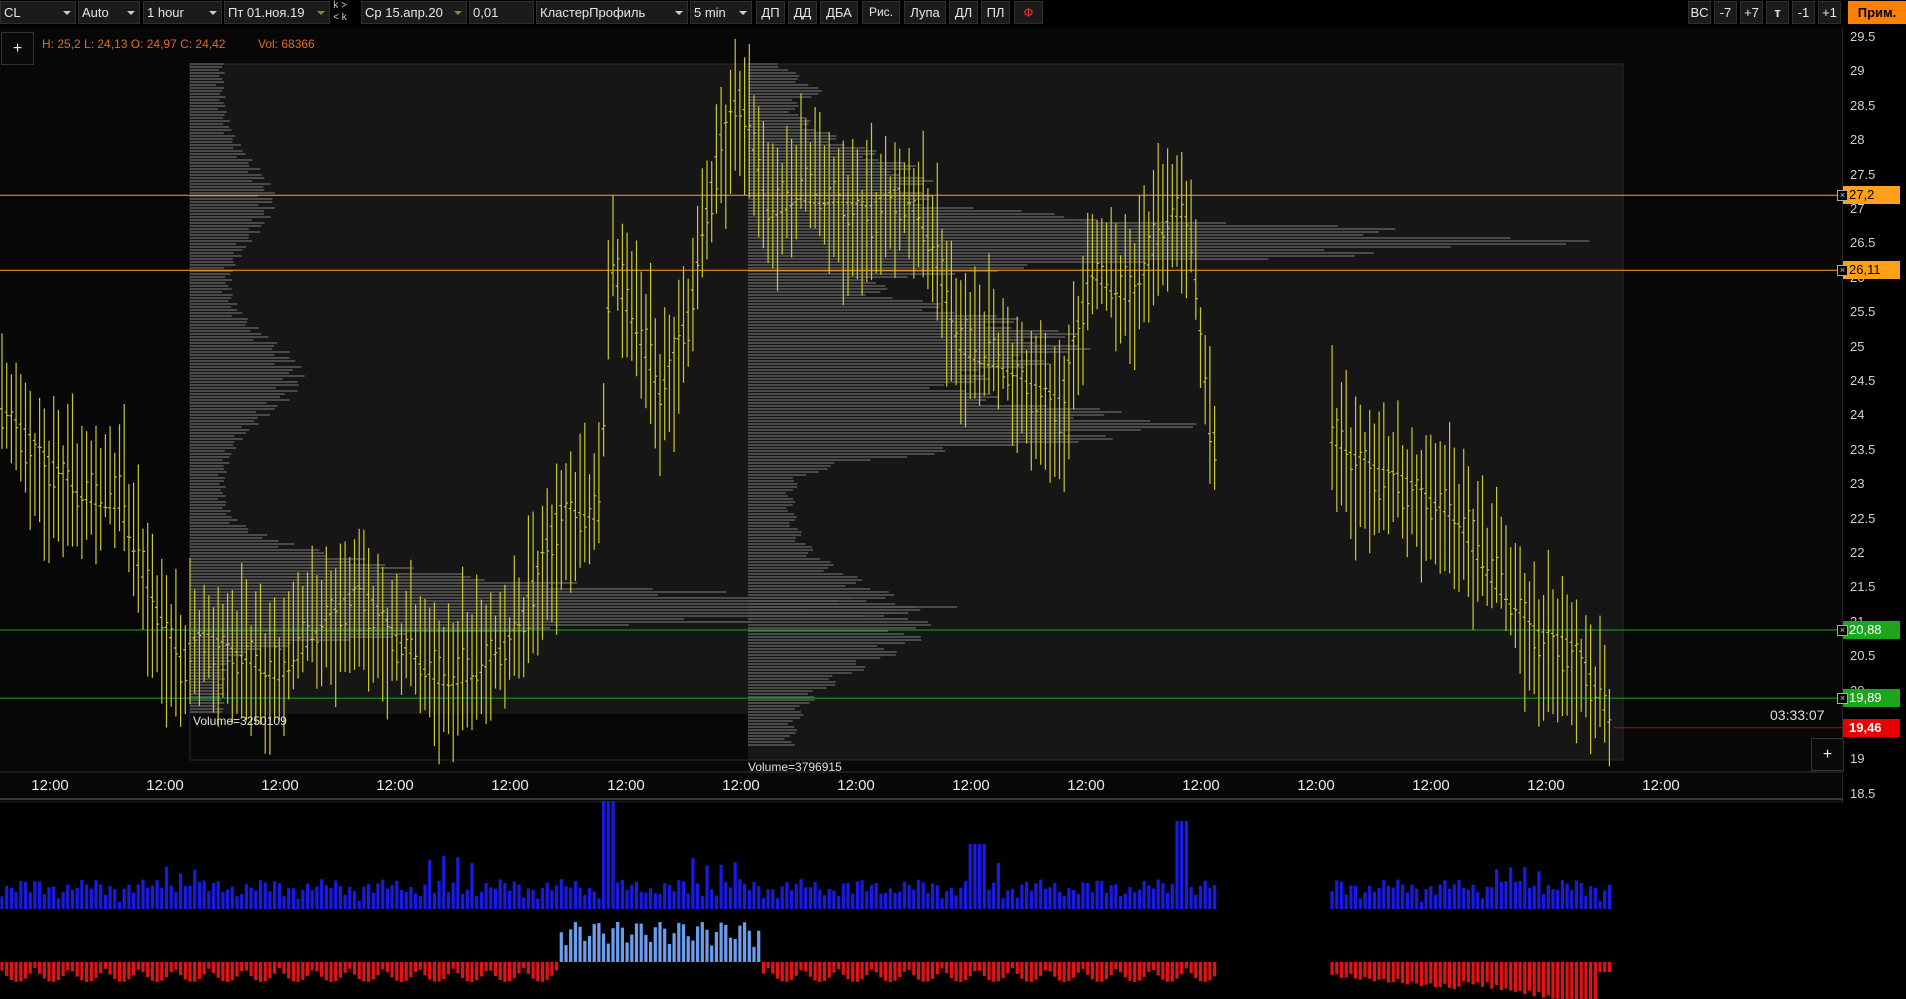 This screenshot has width=1906, height=999. Describe the element at coordinates (1871, 698) in the screenshot. I see `price-level-tag: 19,89` at that location.